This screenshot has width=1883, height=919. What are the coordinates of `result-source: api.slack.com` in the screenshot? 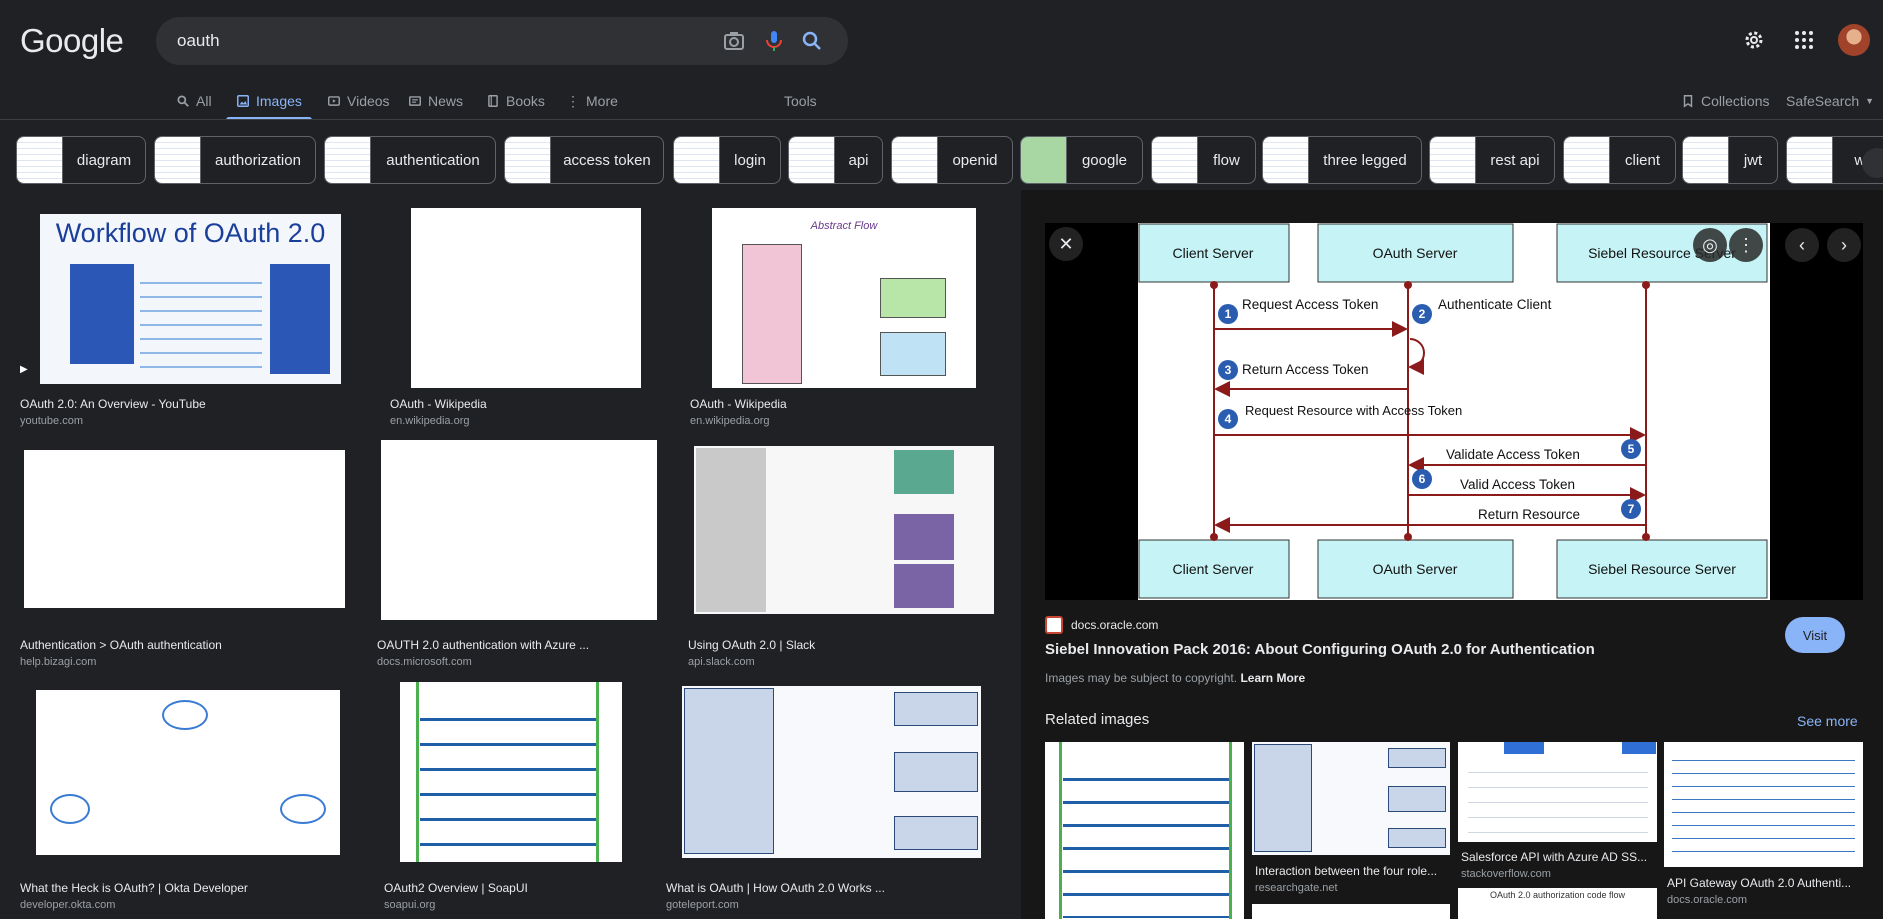 It's located at (721, 662).